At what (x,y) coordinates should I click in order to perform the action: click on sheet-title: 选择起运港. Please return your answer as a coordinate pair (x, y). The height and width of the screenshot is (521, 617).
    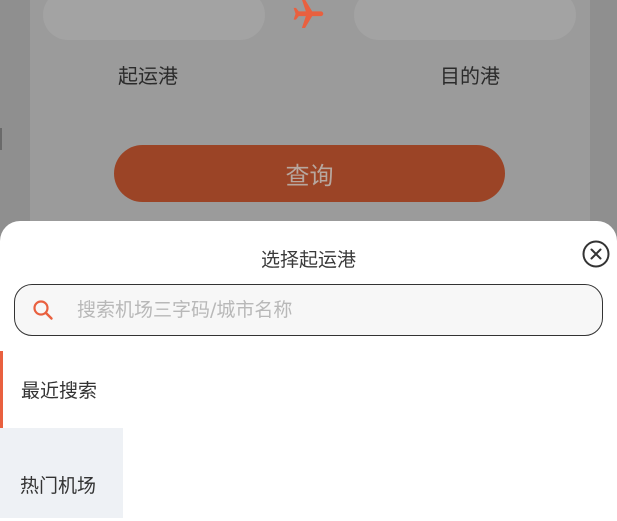
    Looking at the image, I should click on (308, 260).